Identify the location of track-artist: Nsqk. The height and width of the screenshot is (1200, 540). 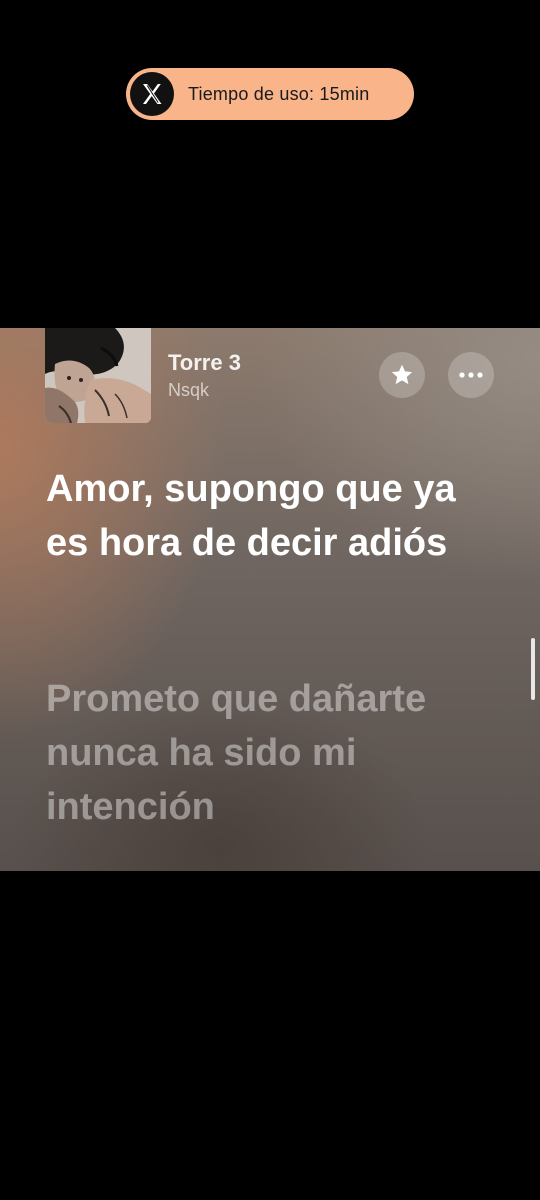
(188, 390).